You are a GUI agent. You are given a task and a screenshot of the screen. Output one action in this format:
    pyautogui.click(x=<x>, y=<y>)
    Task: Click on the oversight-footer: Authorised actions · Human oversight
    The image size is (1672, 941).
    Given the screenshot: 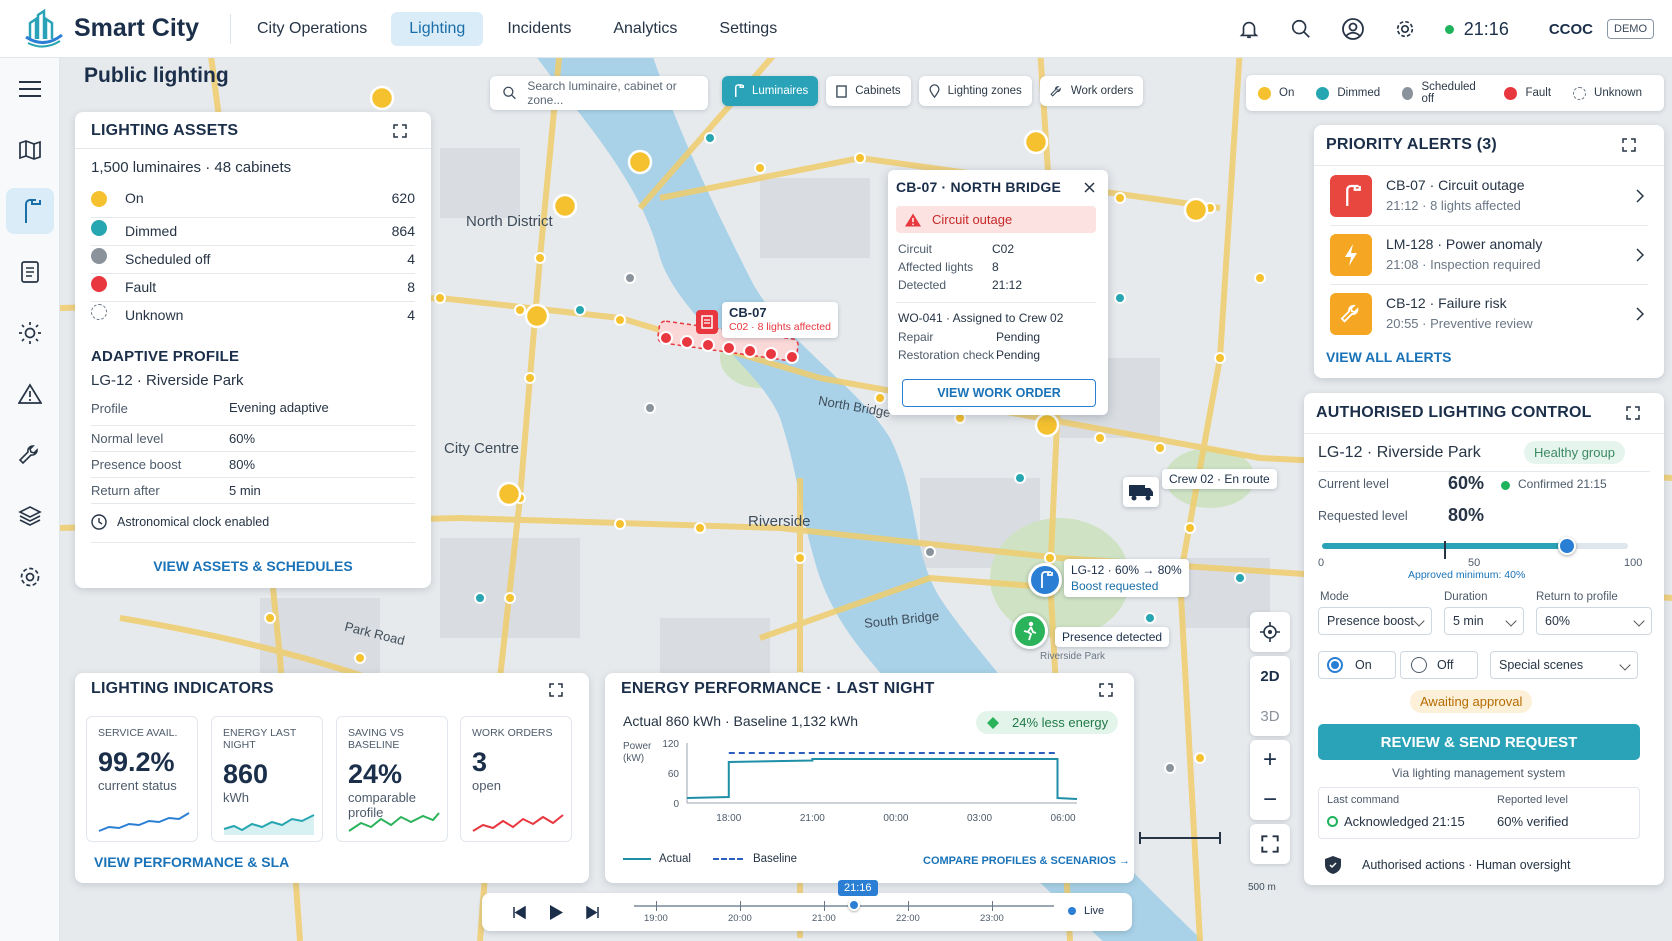 What is the action you would take?
    pyautogui.click(x=1447, y=865)
    